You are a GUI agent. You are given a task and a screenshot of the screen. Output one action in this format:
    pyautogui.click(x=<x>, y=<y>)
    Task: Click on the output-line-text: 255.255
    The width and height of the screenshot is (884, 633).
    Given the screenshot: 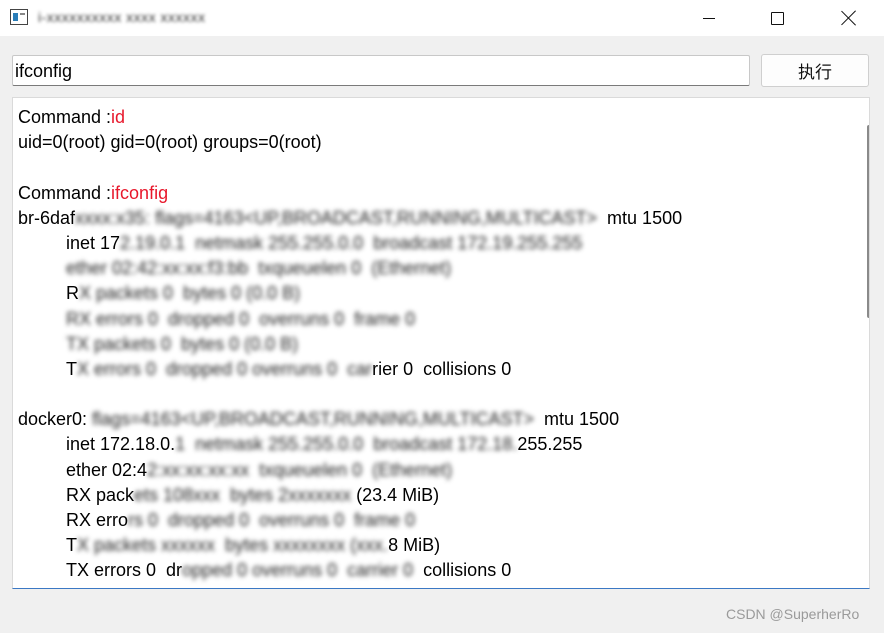 What is the action you would take?
    pyautogui.click(x=550, y=444)
    